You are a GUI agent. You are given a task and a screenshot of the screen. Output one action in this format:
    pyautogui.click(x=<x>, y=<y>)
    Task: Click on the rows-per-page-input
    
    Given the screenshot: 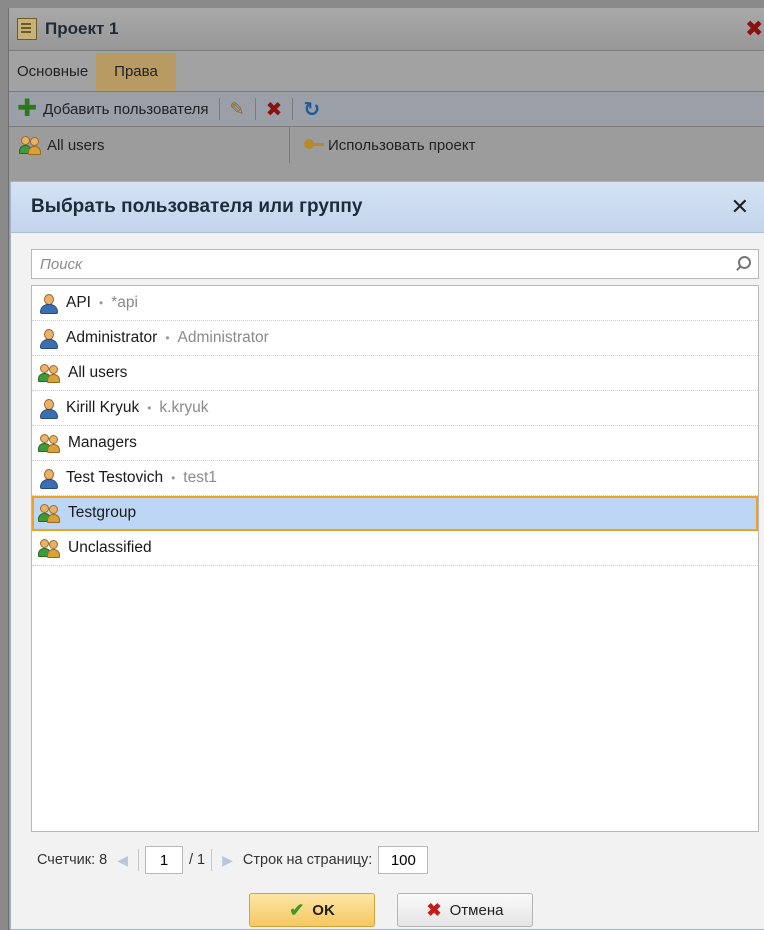 What is the action you would take?
    pyautogui.click(x=403, y=860)
    